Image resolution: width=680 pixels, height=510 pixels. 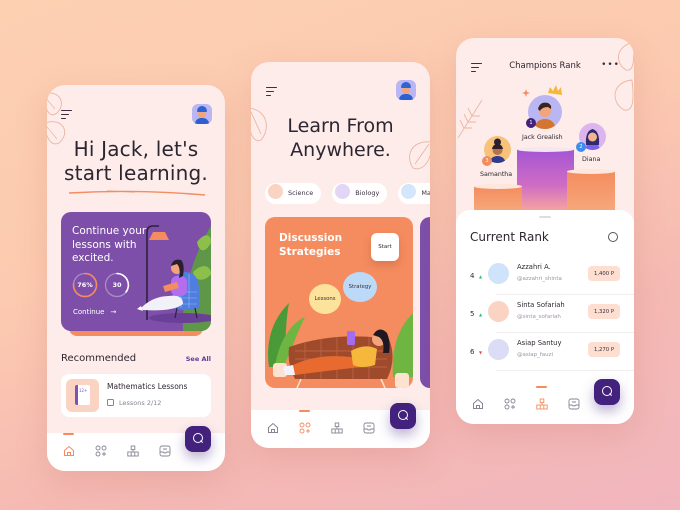 I want to click on progress-ring: 76%, so click(x=85, y=285).